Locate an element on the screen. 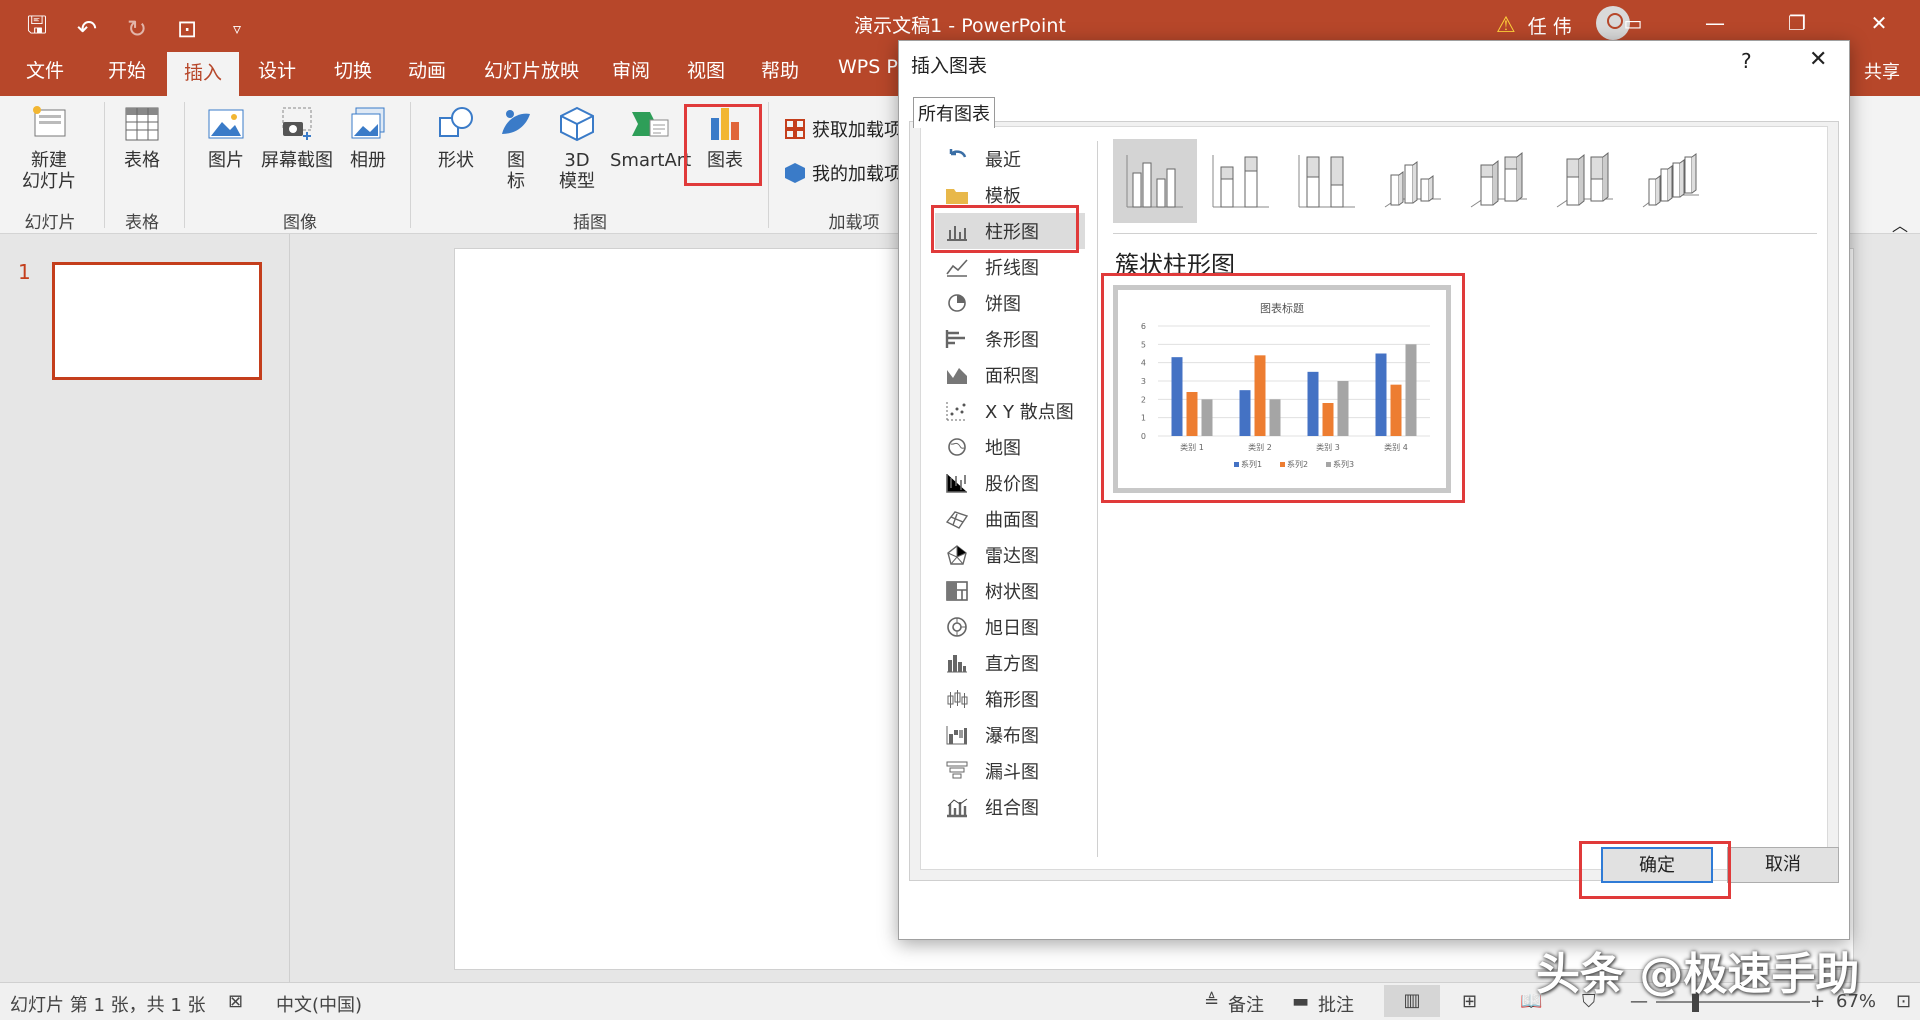 This screenshot has height=1020, width=1920. category-treemap: 树状图 is located at coordinates (1010, 591).